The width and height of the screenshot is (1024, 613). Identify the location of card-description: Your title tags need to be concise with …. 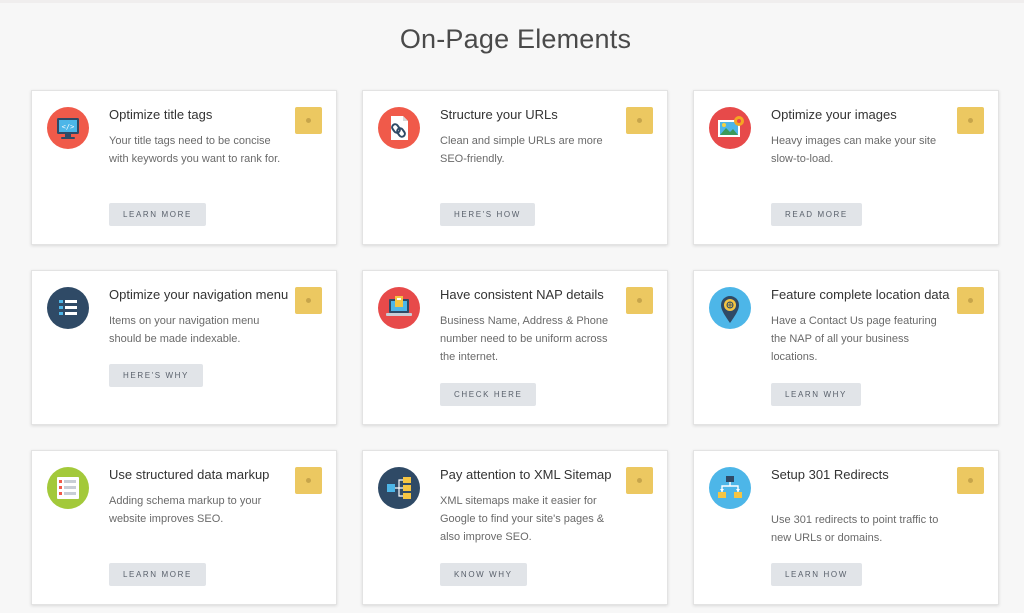
(195, 150).